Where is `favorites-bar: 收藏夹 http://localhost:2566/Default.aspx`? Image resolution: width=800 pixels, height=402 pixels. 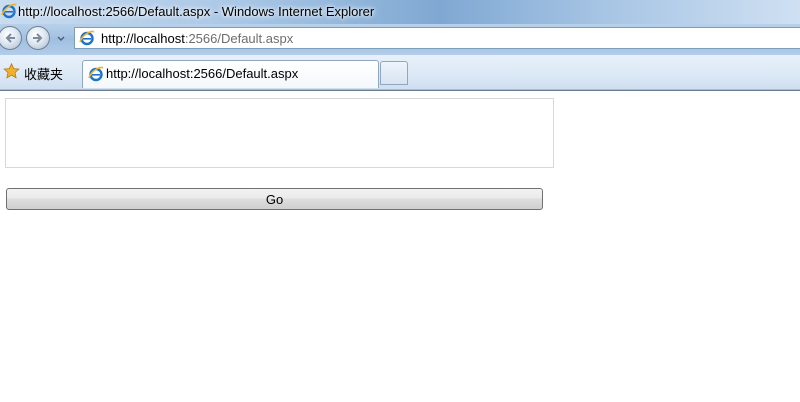
favorites-bar: 收藏夹 http://localhost:2566/Default.aspx is located at coordinates (400, 72).